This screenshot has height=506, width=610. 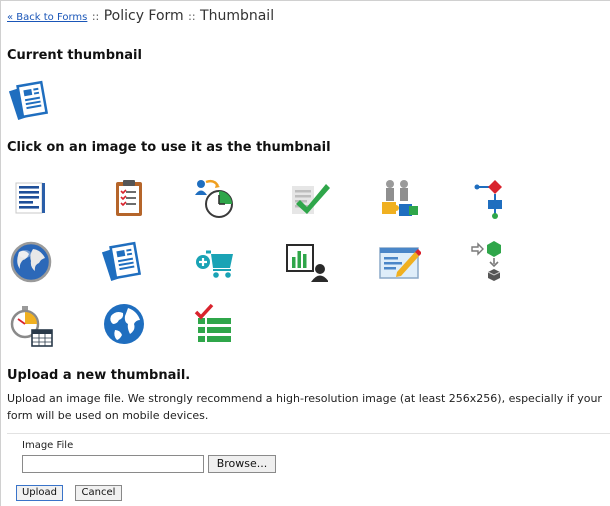 I want to click on text-lines-icon, so click(x=30, y=198).